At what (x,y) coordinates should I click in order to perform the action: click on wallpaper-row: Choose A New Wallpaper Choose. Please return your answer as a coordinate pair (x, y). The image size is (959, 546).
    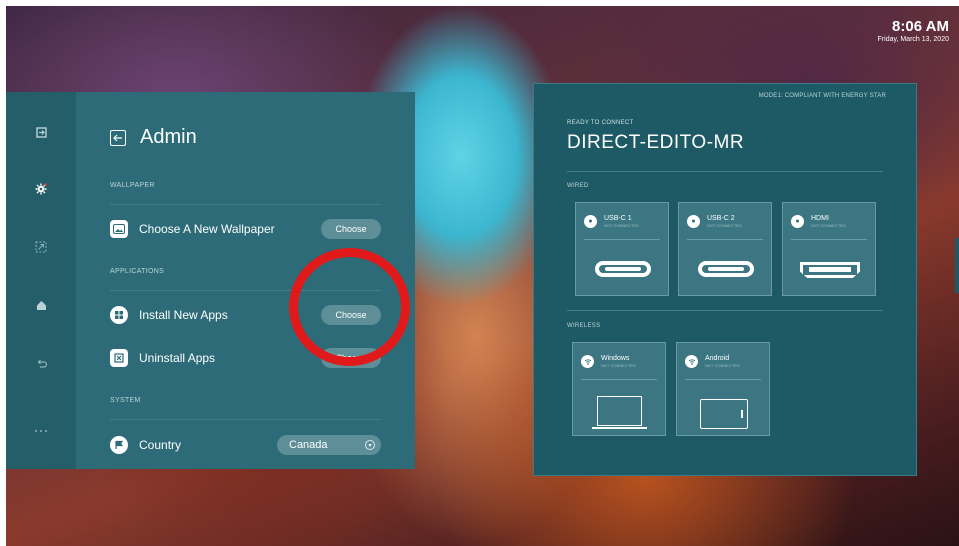
    Looking at the image, I should click on (245, 229).